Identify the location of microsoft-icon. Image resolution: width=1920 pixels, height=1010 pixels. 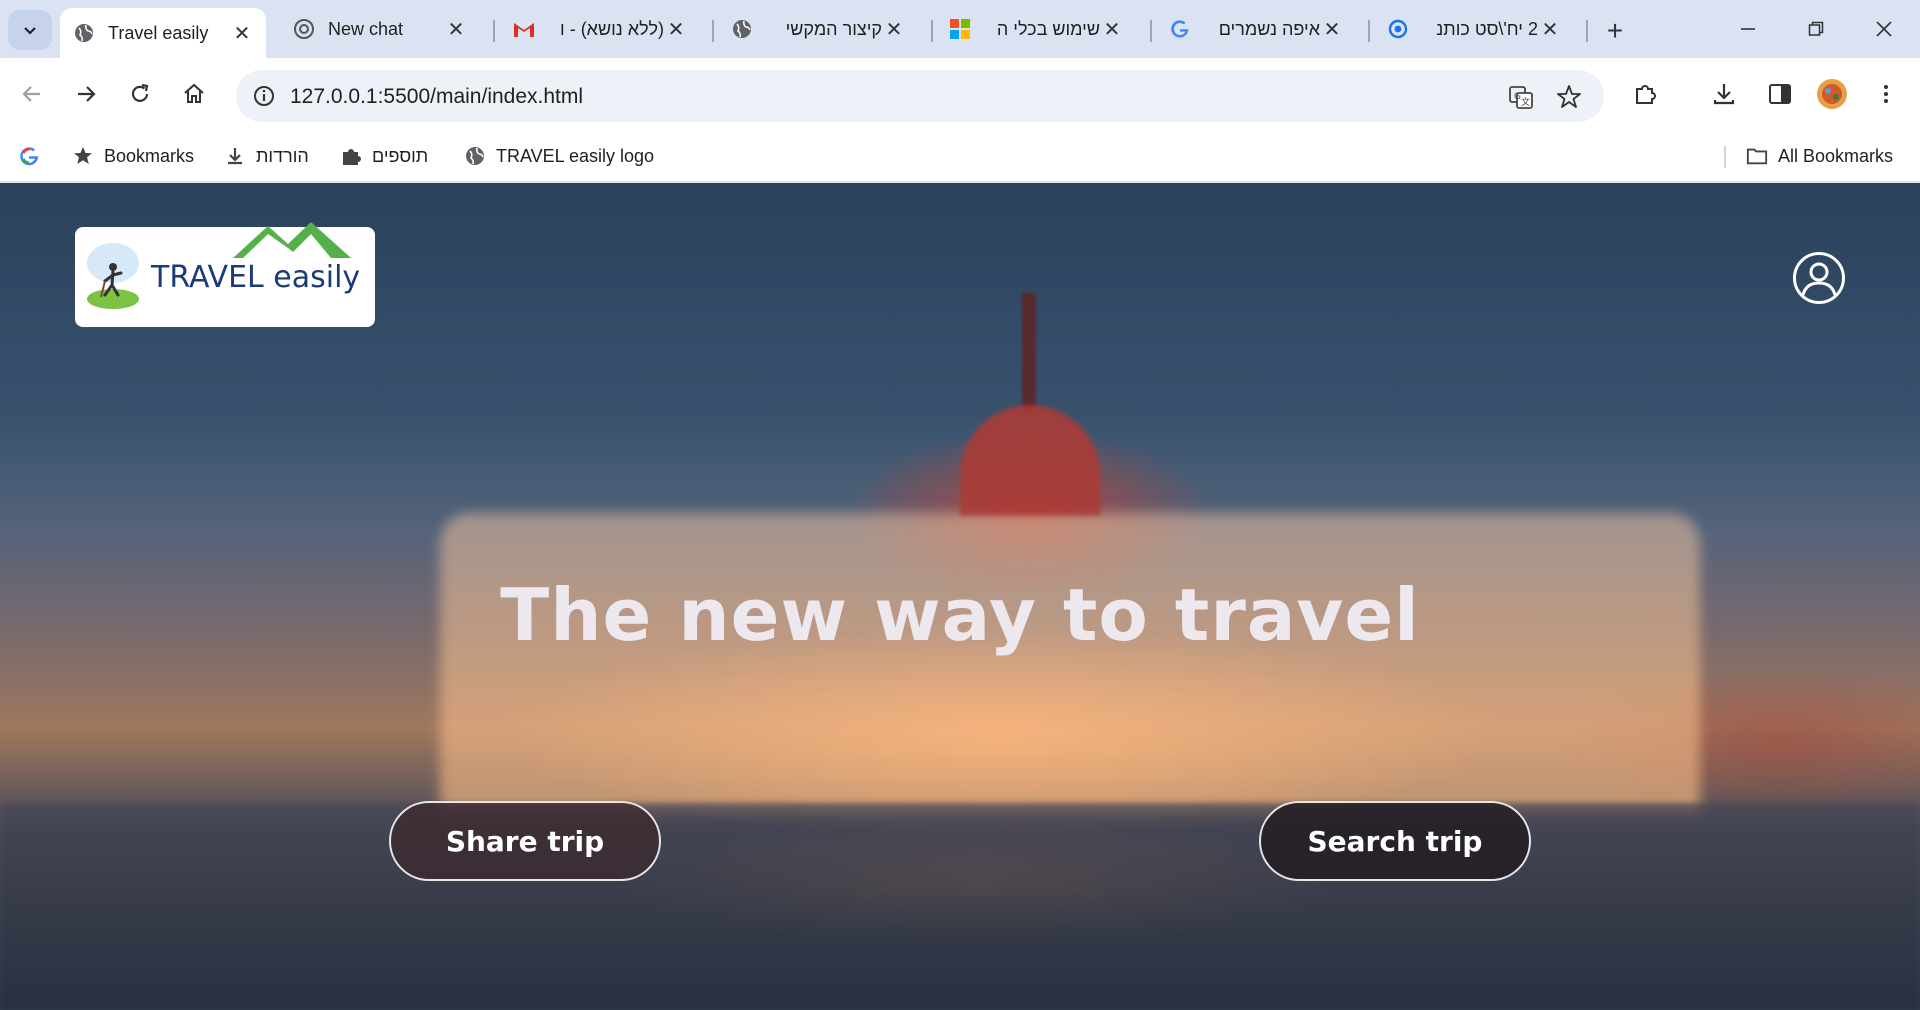
(960, 29).